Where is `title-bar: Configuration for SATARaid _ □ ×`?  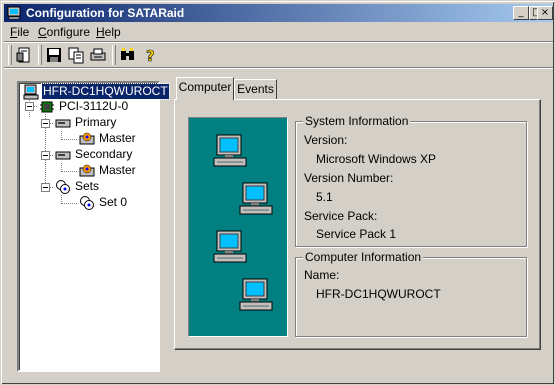 title-bar: Configuration for SATARaid _ □ × is located at coordinates (278, 13).